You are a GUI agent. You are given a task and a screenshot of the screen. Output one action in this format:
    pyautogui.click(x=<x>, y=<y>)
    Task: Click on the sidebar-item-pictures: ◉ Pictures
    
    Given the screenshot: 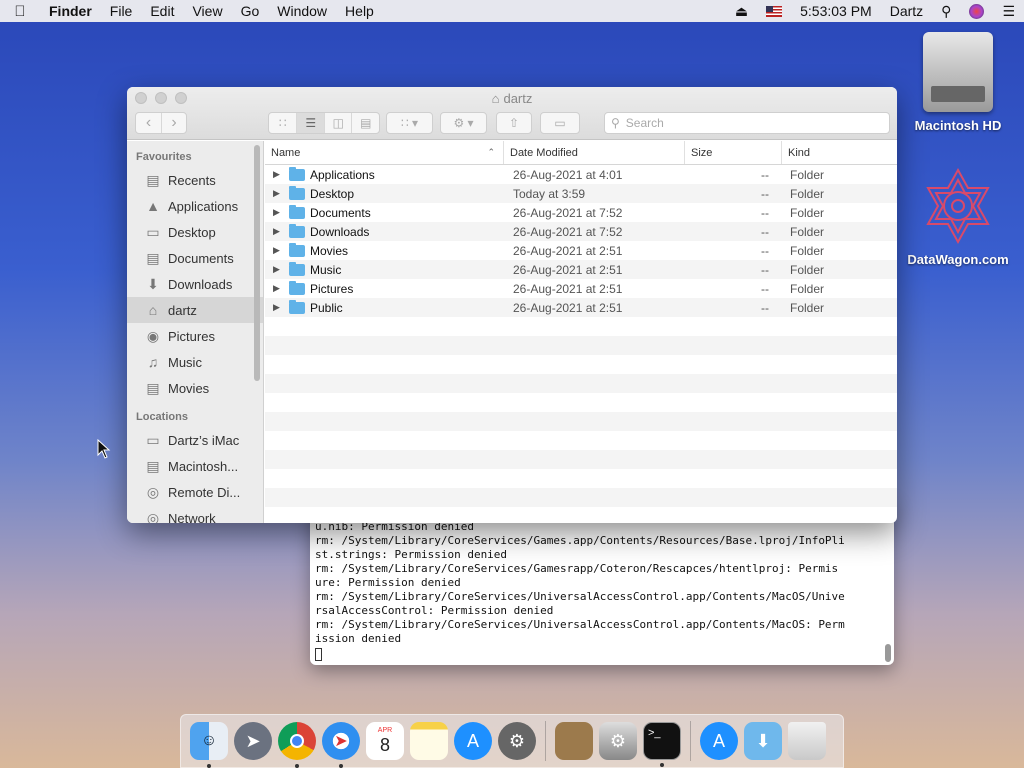 What is the action you would take?
    pyautogui.click(x=195, y=336)
    